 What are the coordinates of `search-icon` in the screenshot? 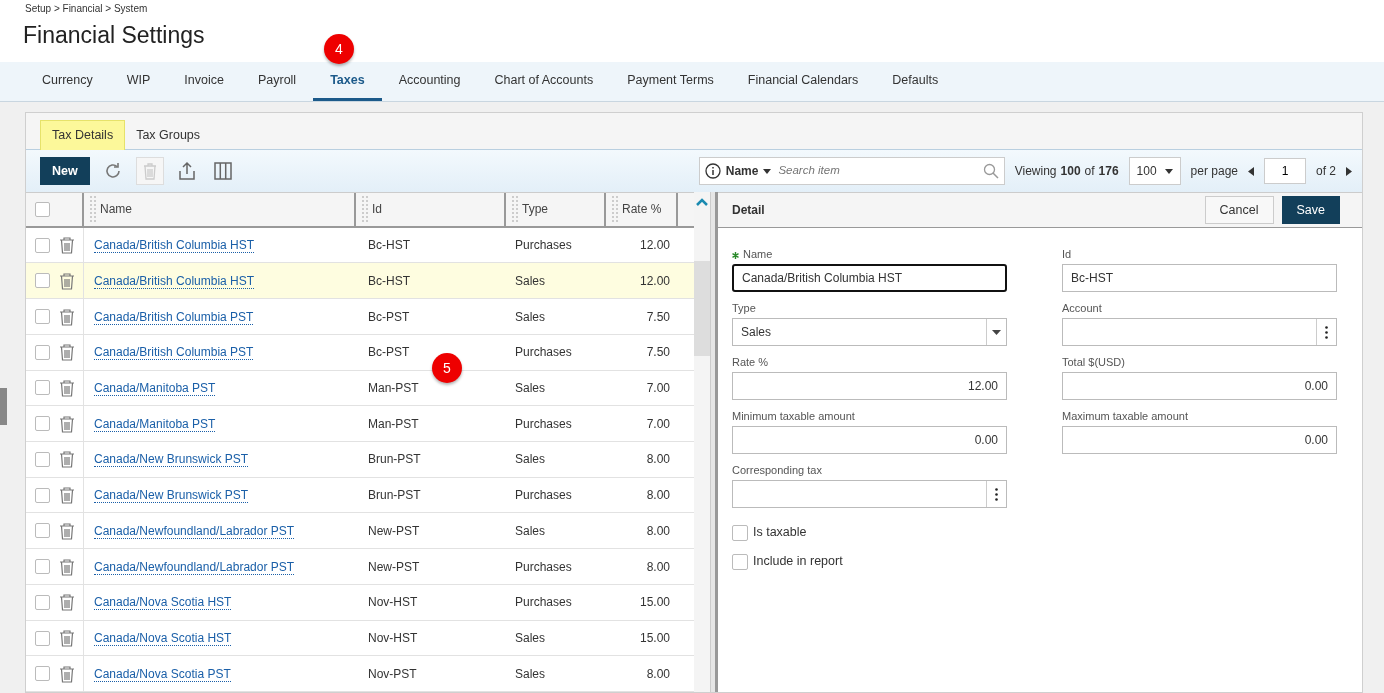 It's located at (990, 171).